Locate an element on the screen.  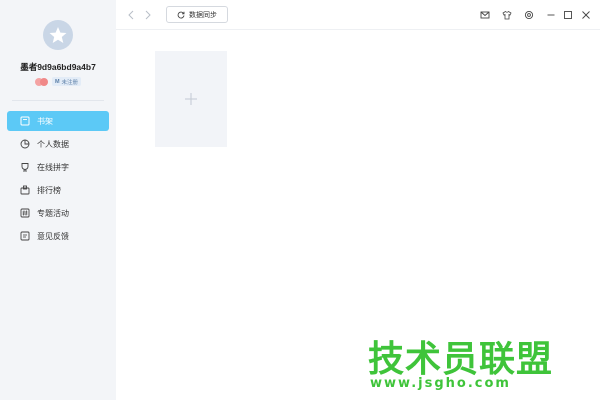
forward-button is located at coordinates (148, 15).